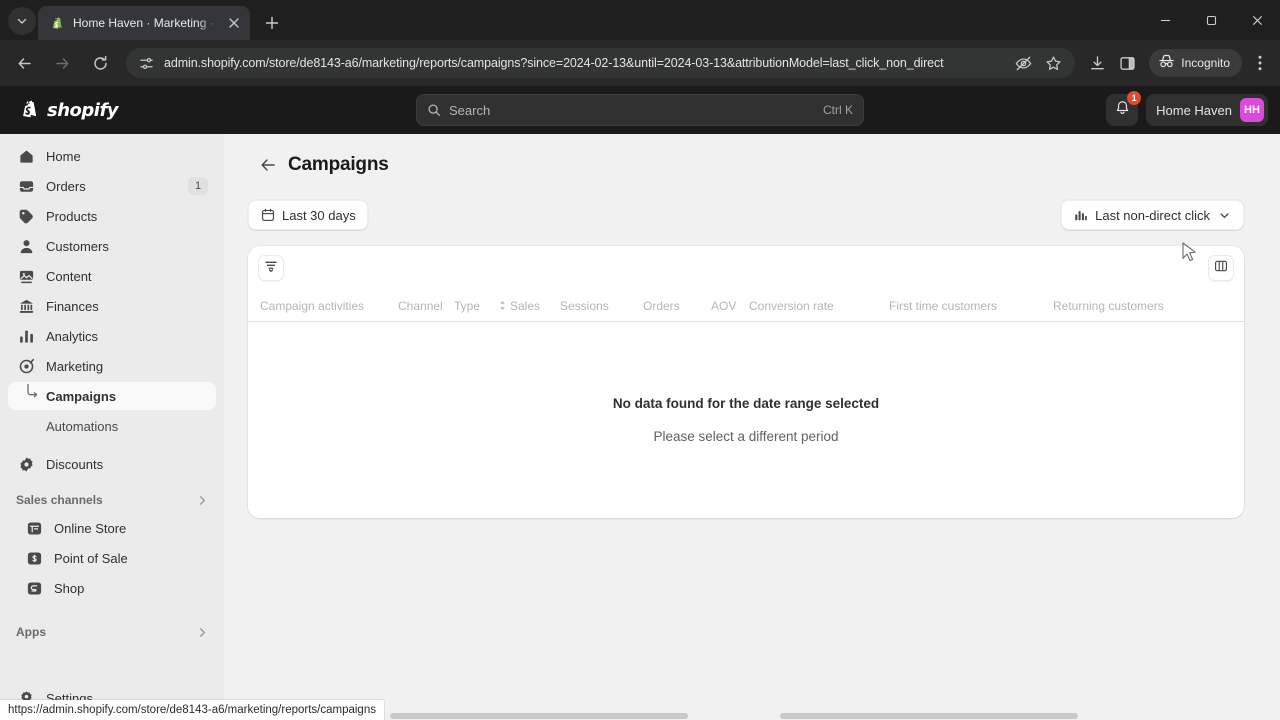 The image size is (1280, 720). What do you see at coordinates (1194, 110) in the screenshot?
I see `store-name: Home Haven` at bounding box center [1194, 110].